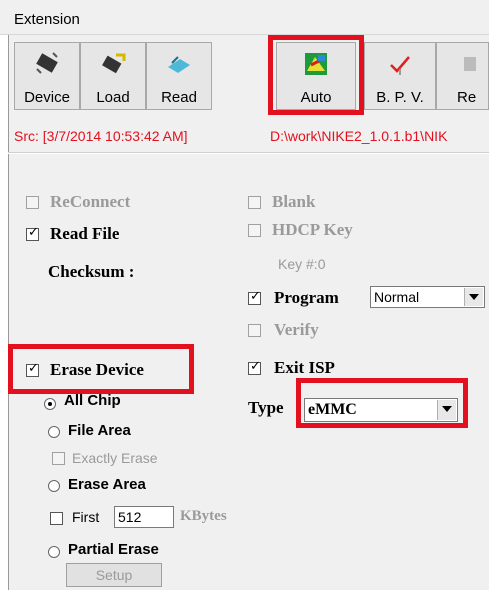  I want to click on program-label: Program, so click(306, 297).